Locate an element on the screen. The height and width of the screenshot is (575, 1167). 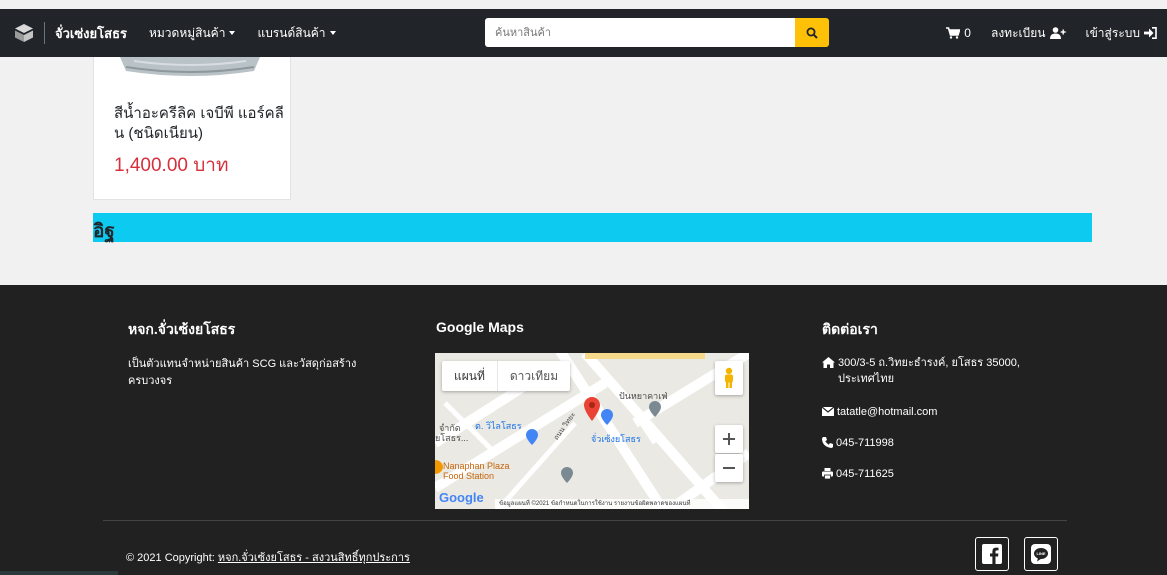
search-form is located at coordinates (657, 32).